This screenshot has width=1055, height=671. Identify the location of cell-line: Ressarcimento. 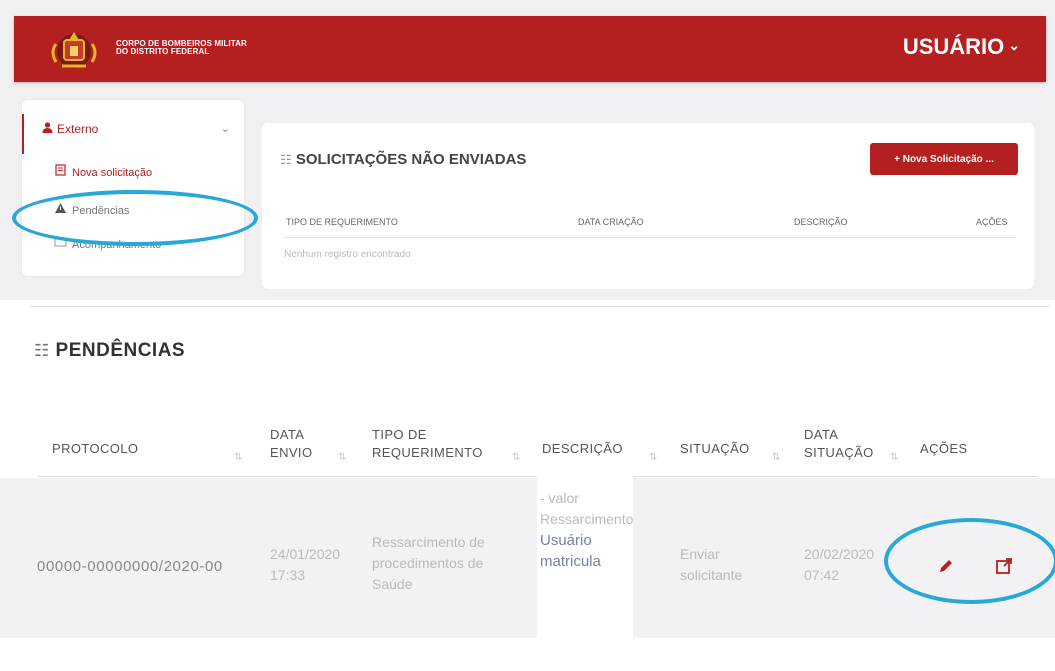
(587, 519).